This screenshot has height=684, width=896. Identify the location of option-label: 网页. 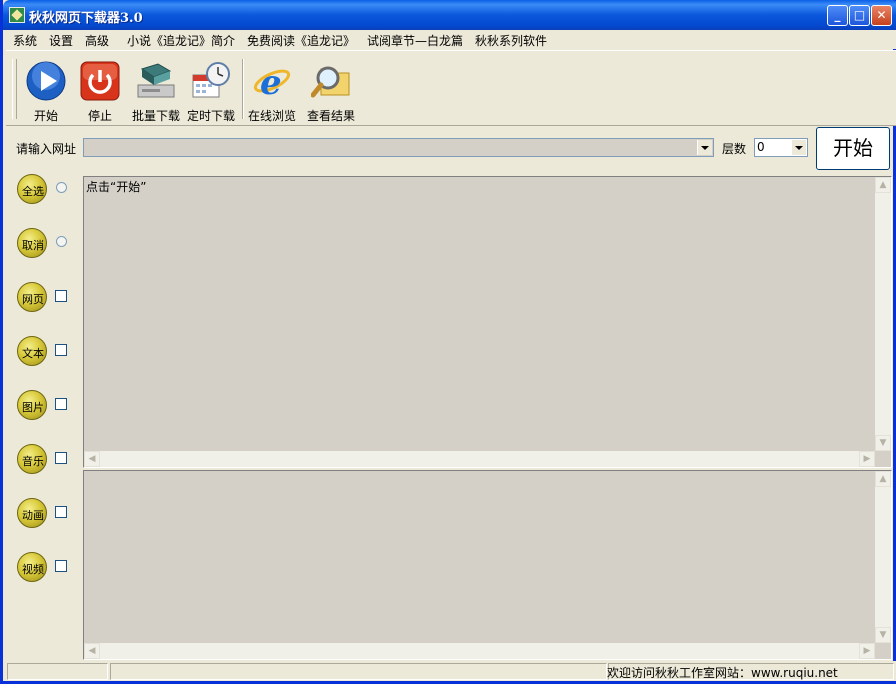
(33, 299).